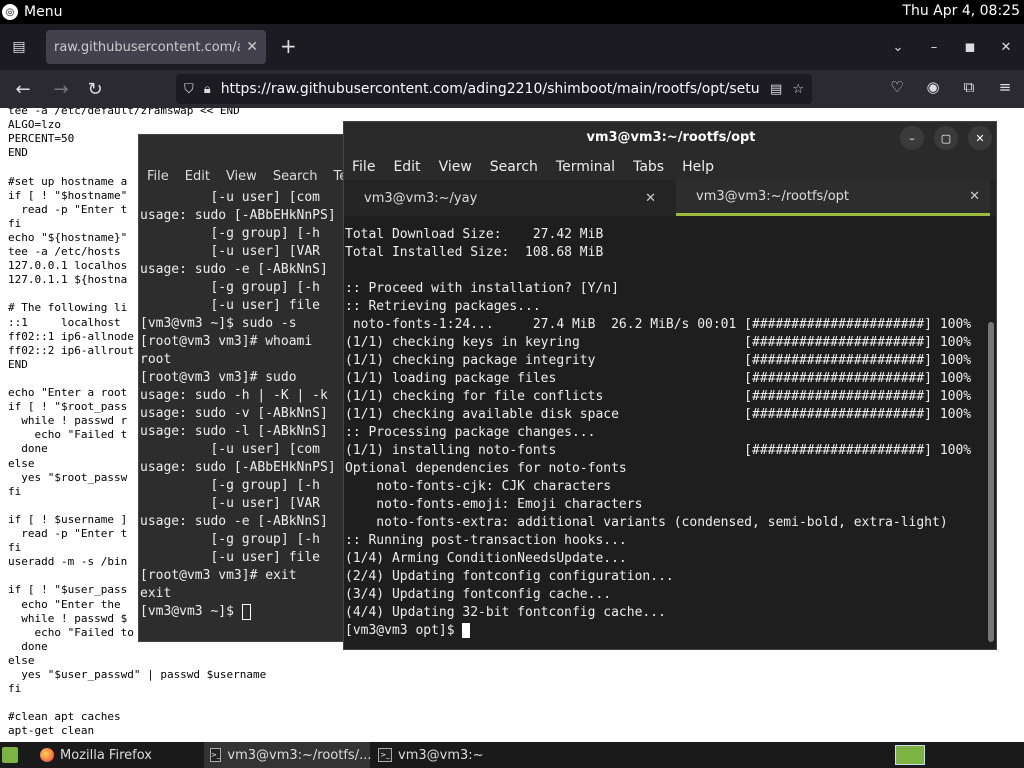  What do you see at coordinates (43, 12) in the screenshot?
I see `menu-label: Menu` at bounding box center [43, 12].